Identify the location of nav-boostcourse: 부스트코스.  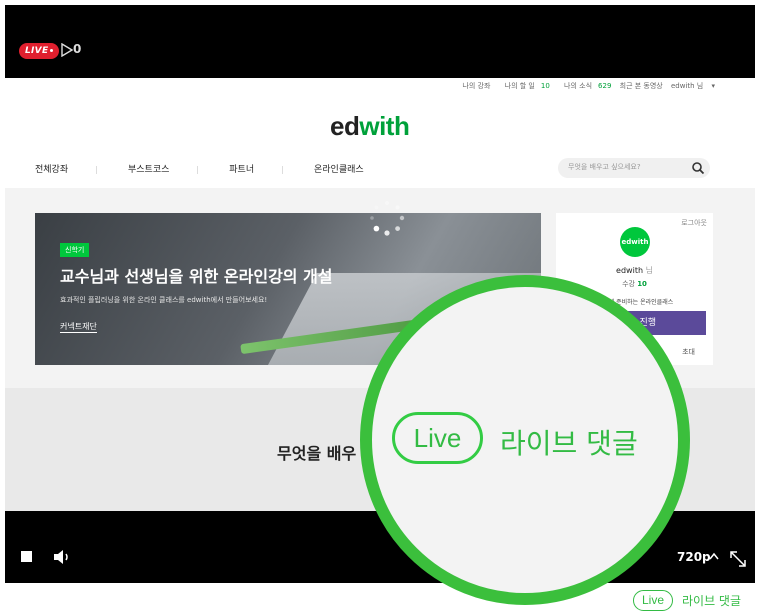
(149, 170).